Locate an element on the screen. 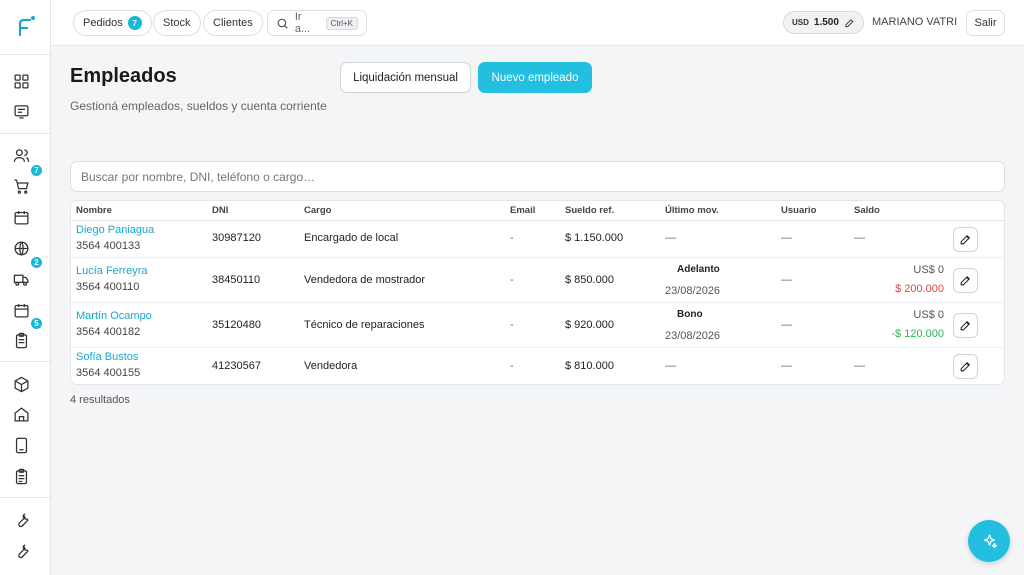 The image size is (1024, 575). cart-badge: 7 is located at coordinates (36, 170).